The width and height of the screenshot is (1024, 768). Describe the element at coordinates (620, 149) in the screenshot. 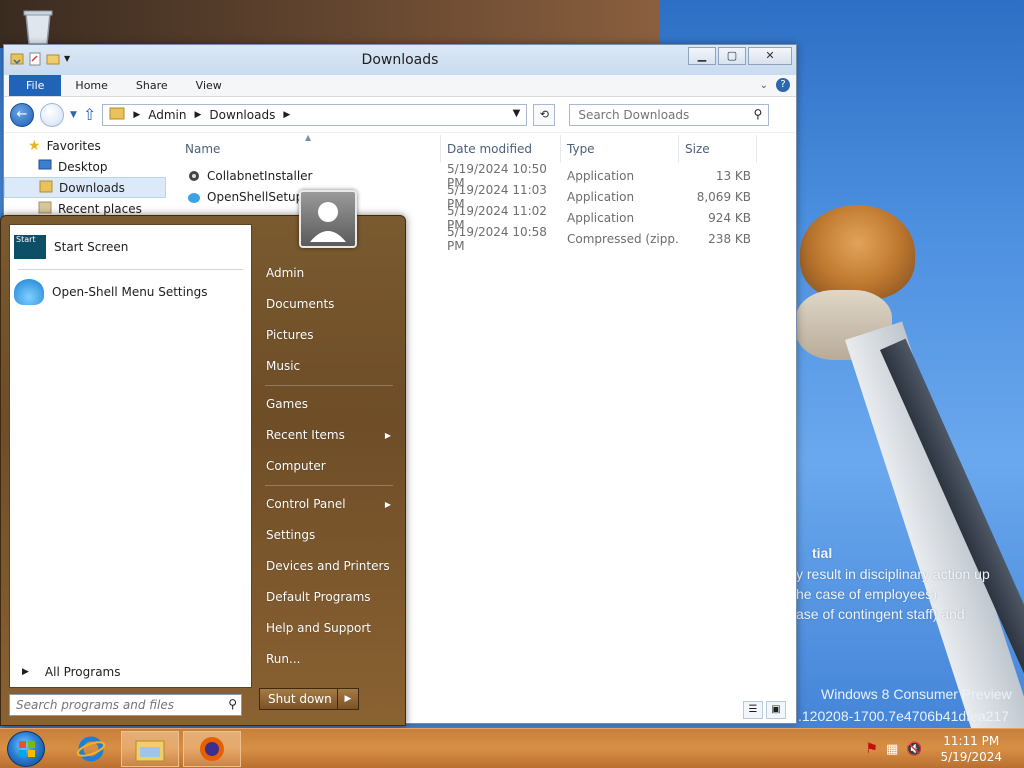

I see `column-type: Type` at that location.